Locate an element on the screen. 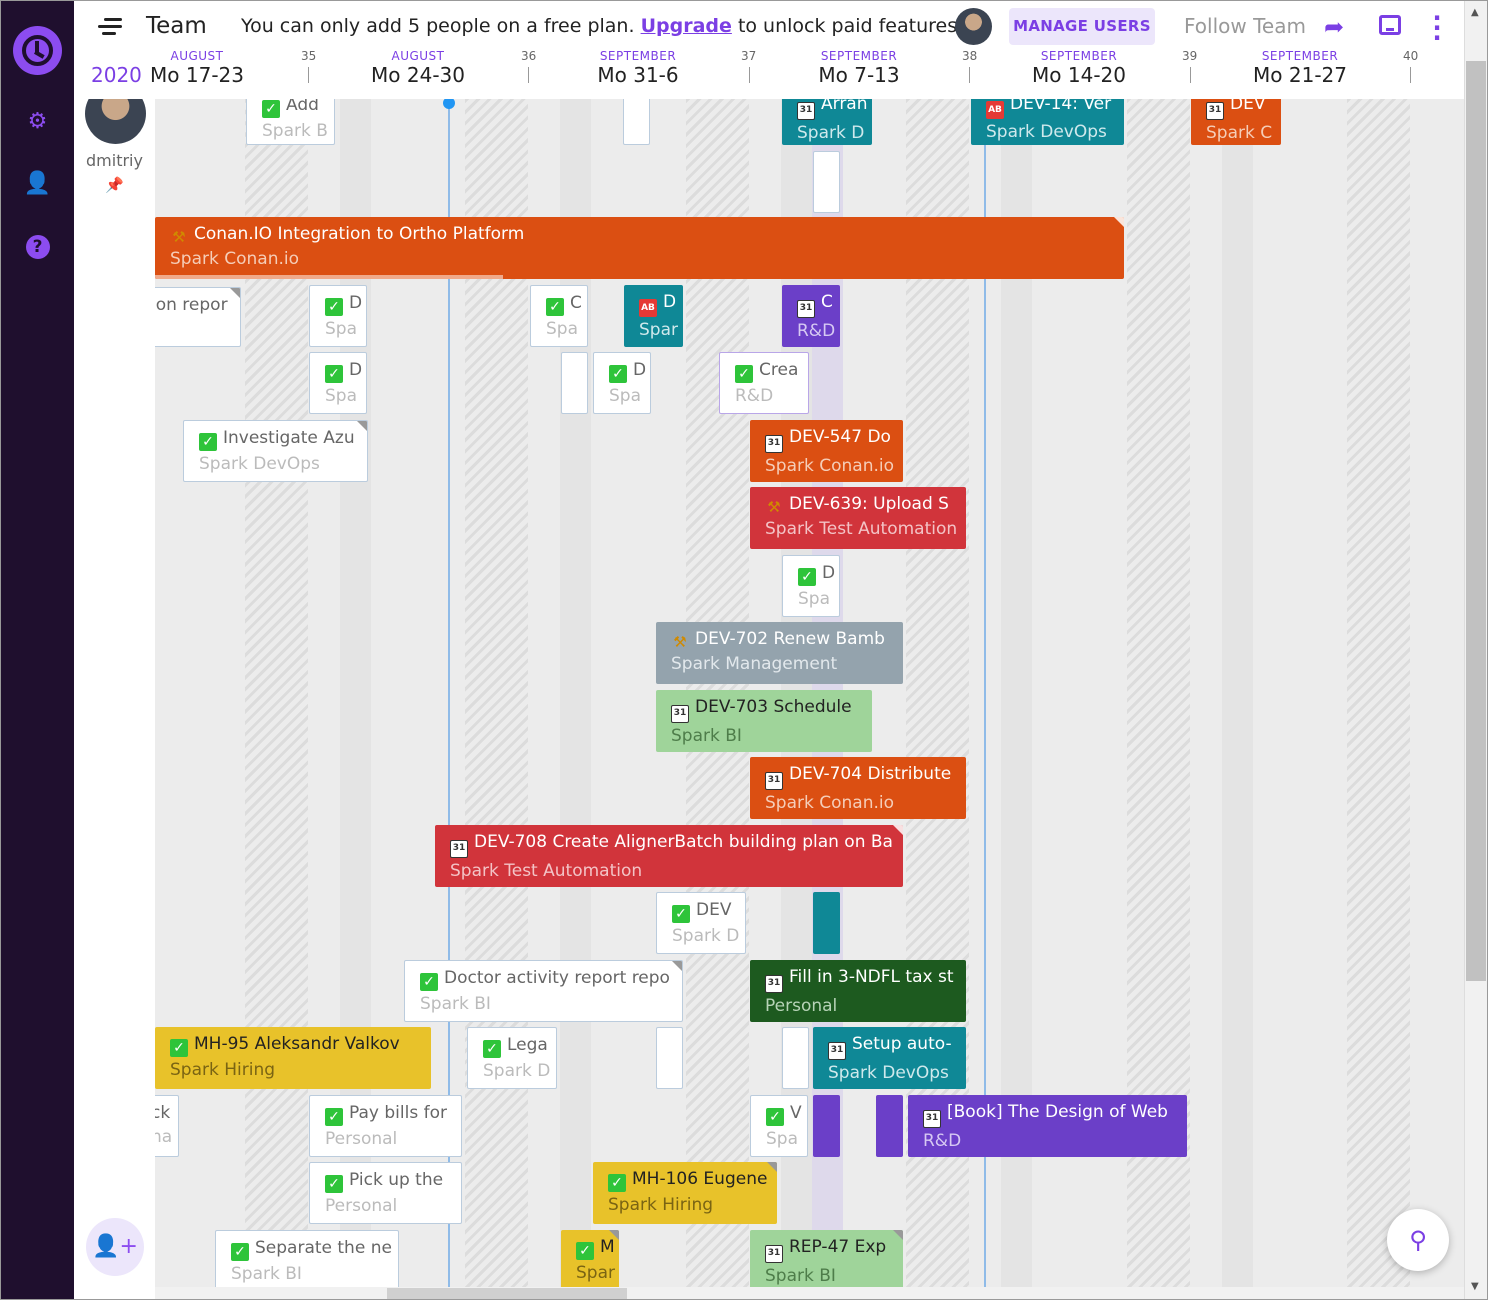  task-card: ⚒ DEV-702 Renew Bamb Spark Management is located at coordinates (779, 653).